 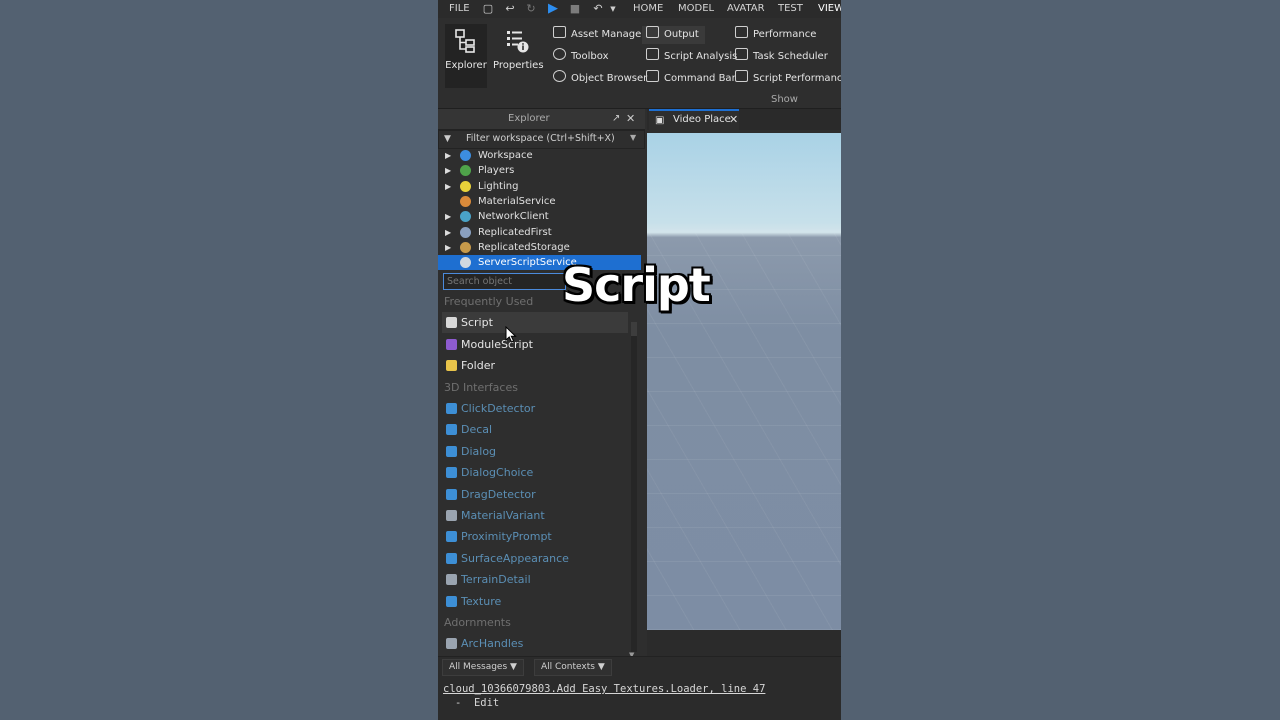 I want to click on tree-item-label: NetworkClient, so click(x=513, y=217).